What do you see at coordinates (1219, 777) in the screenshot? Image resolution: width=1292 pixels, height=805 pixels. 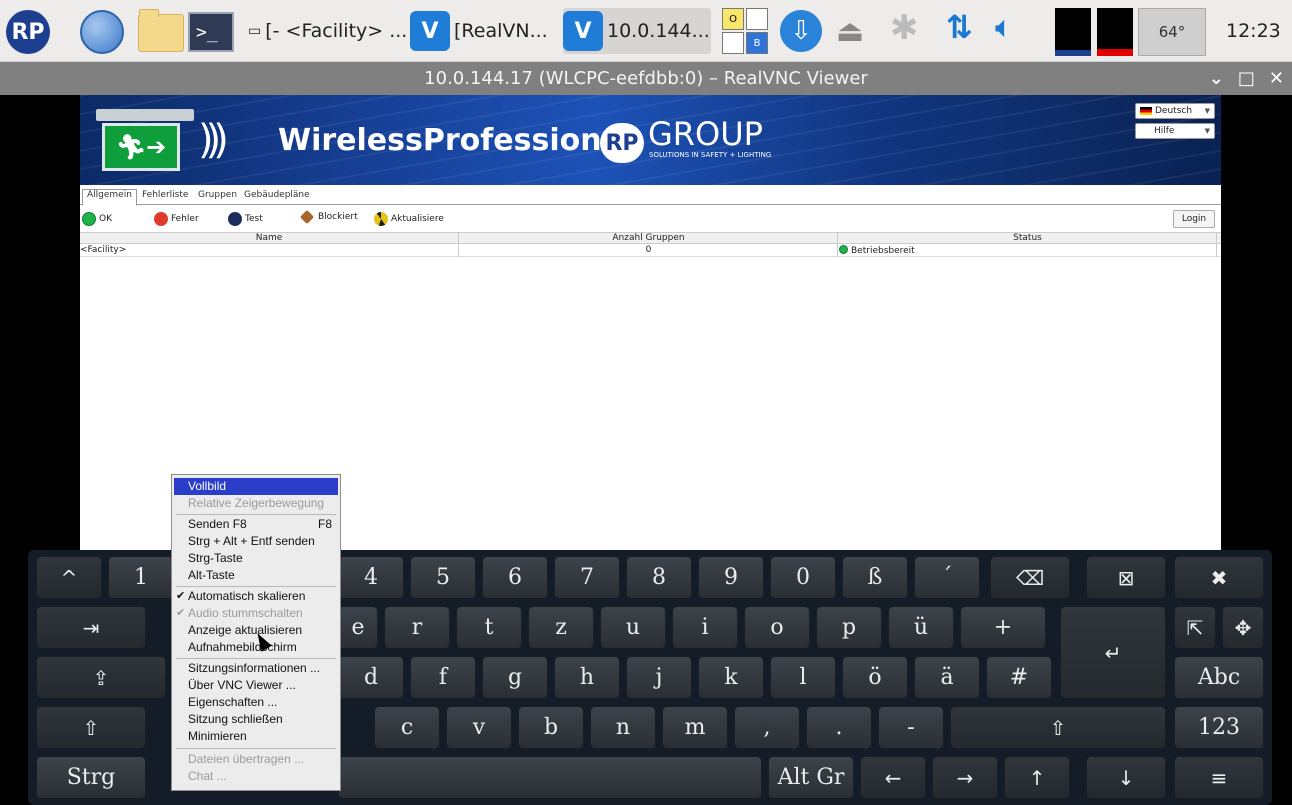 I see `keyboard-menu-icon: ≡` at bounding box center [1219, 777].